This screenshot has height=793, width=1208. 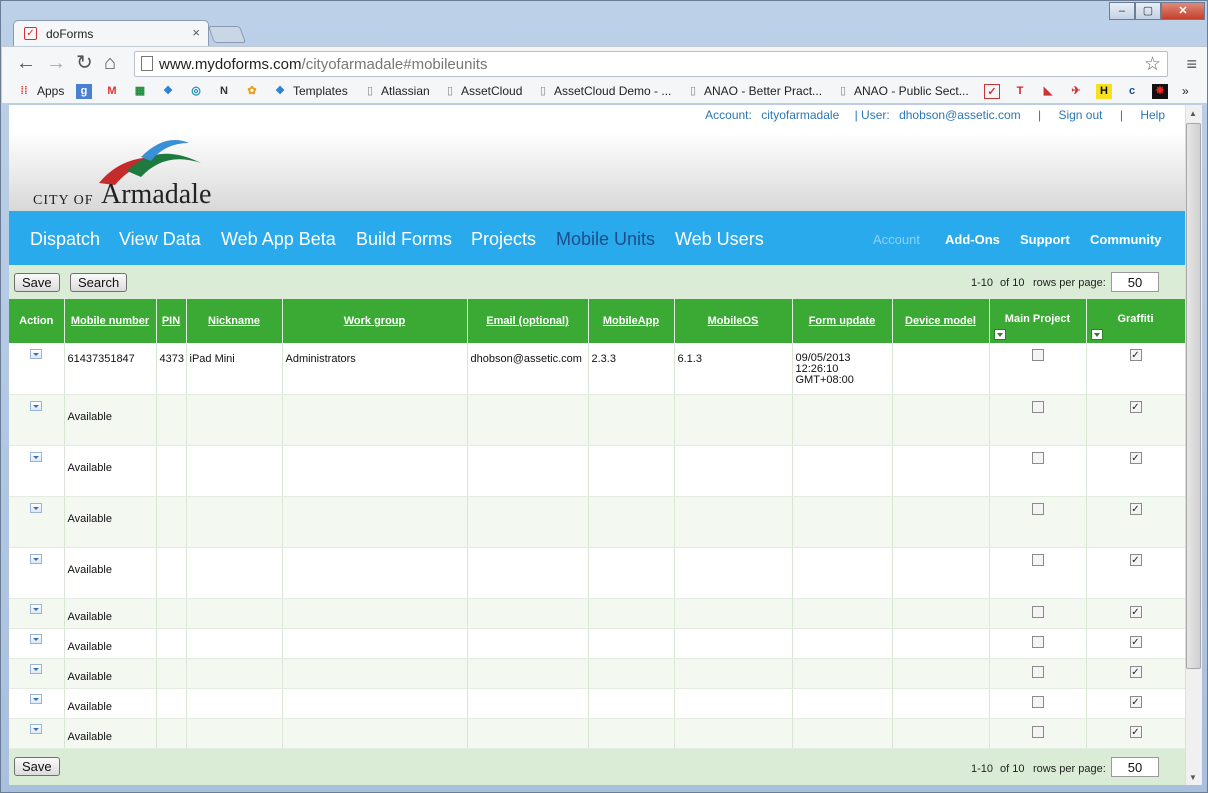 I want to click on sheets-icon: ▦, so click(x=140, y=91).